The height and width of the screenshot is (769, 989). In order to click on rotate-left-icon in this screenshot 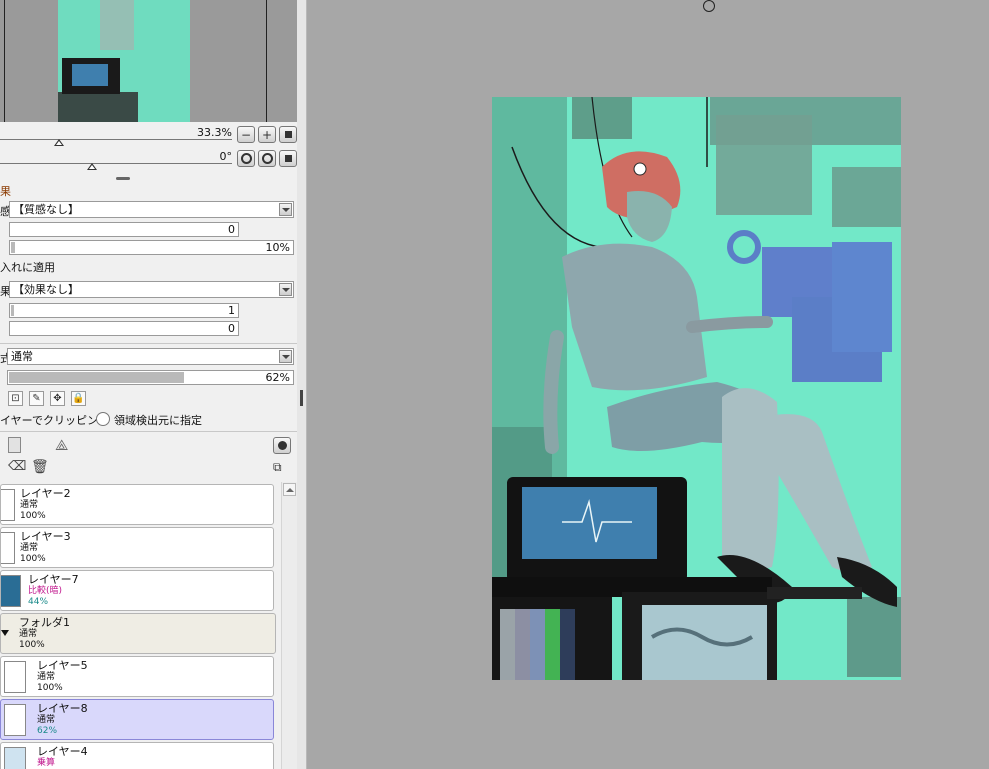, I will do `click(246, 158)`.